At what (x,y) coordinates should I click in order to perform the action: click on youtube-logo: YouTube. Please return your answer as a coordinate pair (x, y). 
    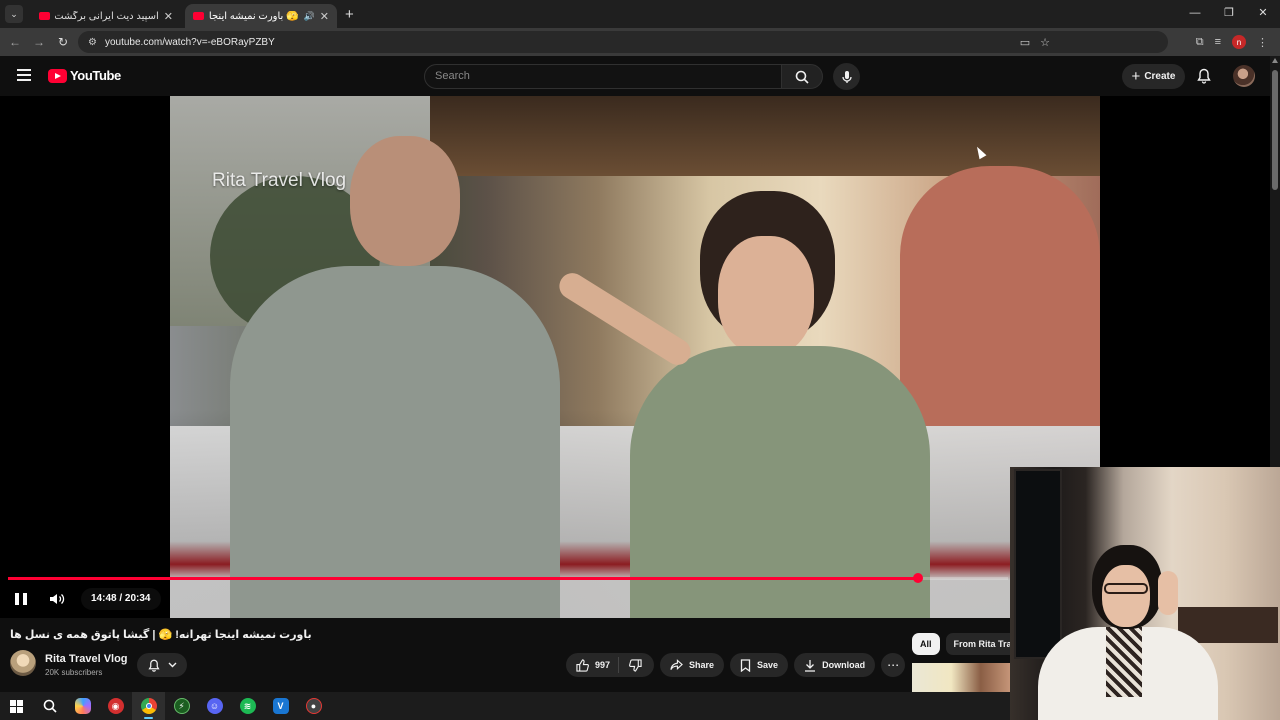
    Looking at the image, I should click on (84, 75).